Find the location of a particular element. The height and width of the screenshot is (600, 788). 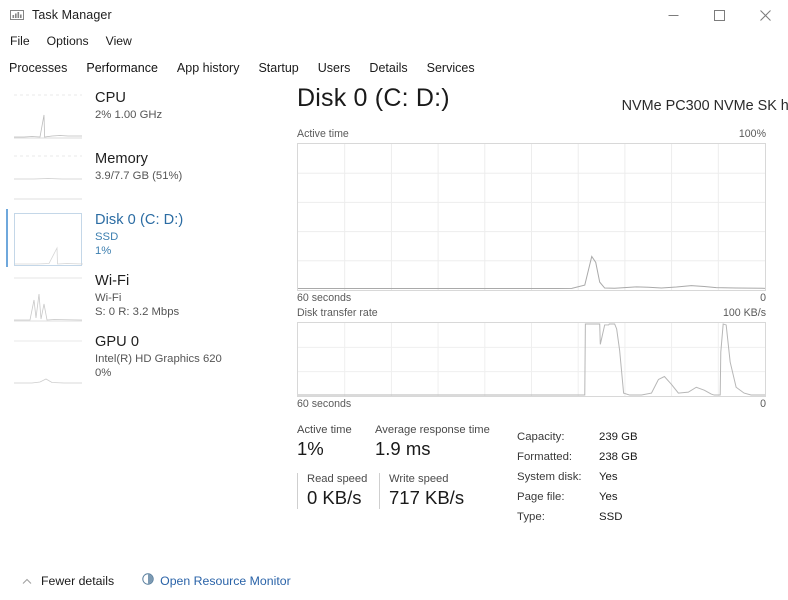

titlebar-left: Task Manager is located at coordinates (56, 15).